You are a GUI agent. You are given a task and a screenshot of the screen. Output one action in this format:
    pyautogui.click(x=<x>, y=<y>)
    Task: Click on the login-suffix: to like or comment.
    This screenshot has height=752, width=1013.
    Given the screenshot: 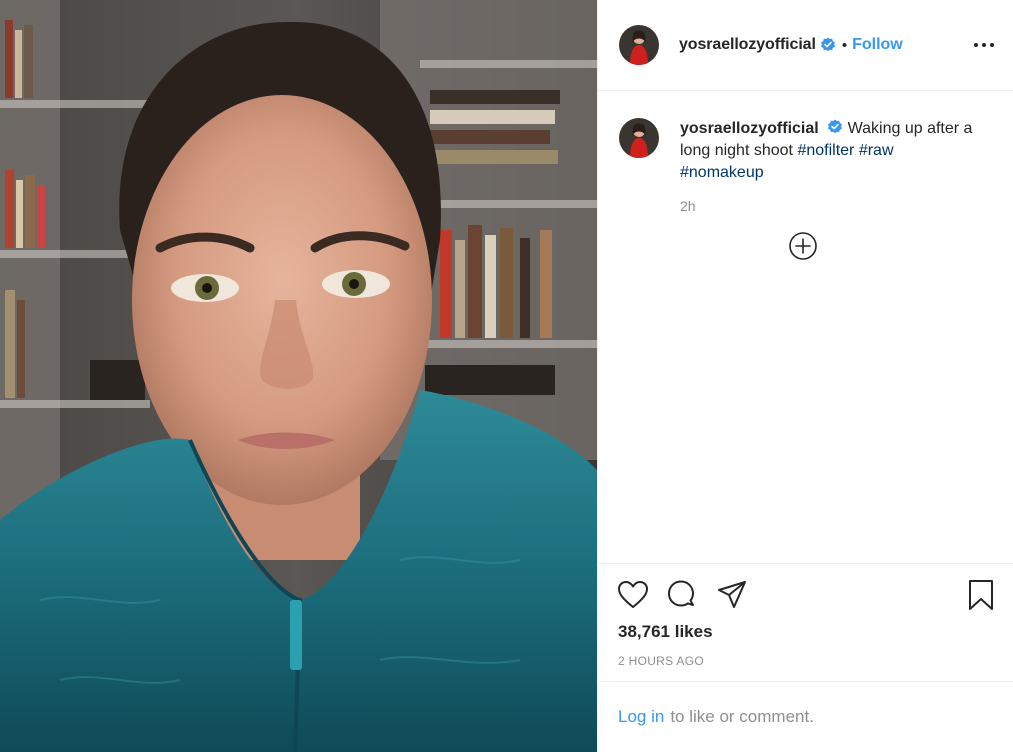 What is the action you would take?
    pyautogui.click(x=742, y=716)
    